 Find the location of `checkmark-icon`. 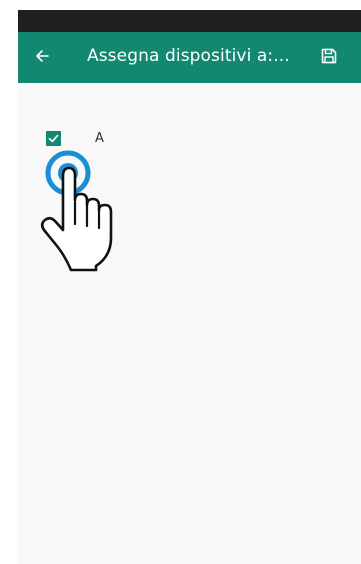

checkmark-icon is located at coordinates (53, 138).